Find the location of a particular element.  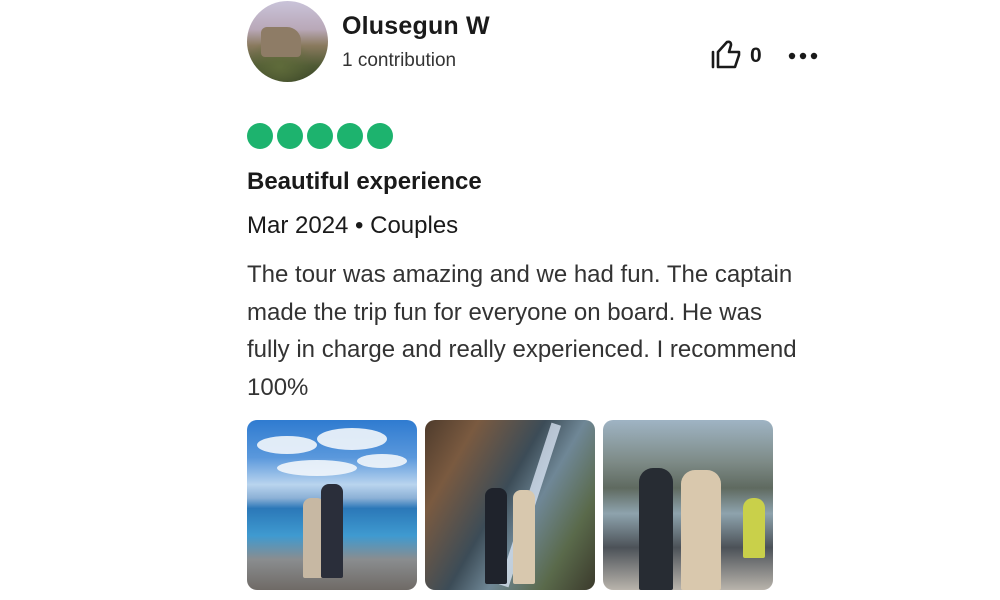

contribution-count: 1 contribution is located at coordinates (399, 60).